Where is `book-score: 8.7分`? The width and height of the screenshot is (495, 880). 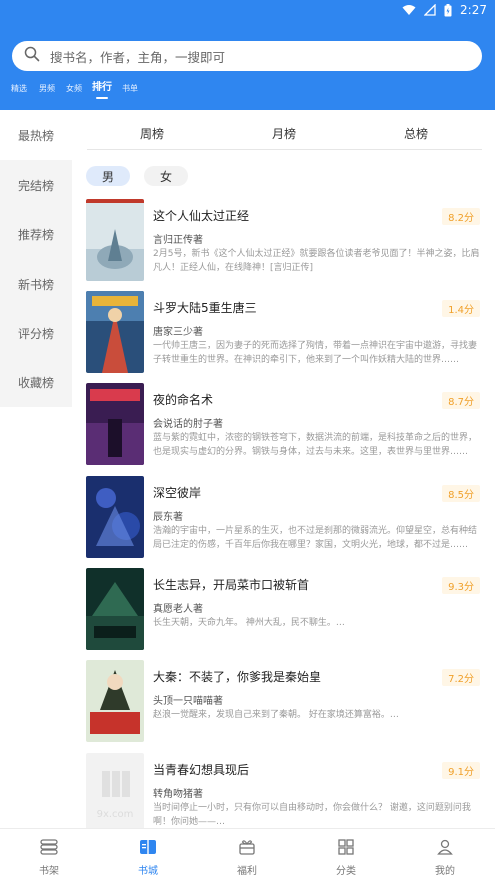
book-score: 8.7分 is located at coordinates (461, 400).